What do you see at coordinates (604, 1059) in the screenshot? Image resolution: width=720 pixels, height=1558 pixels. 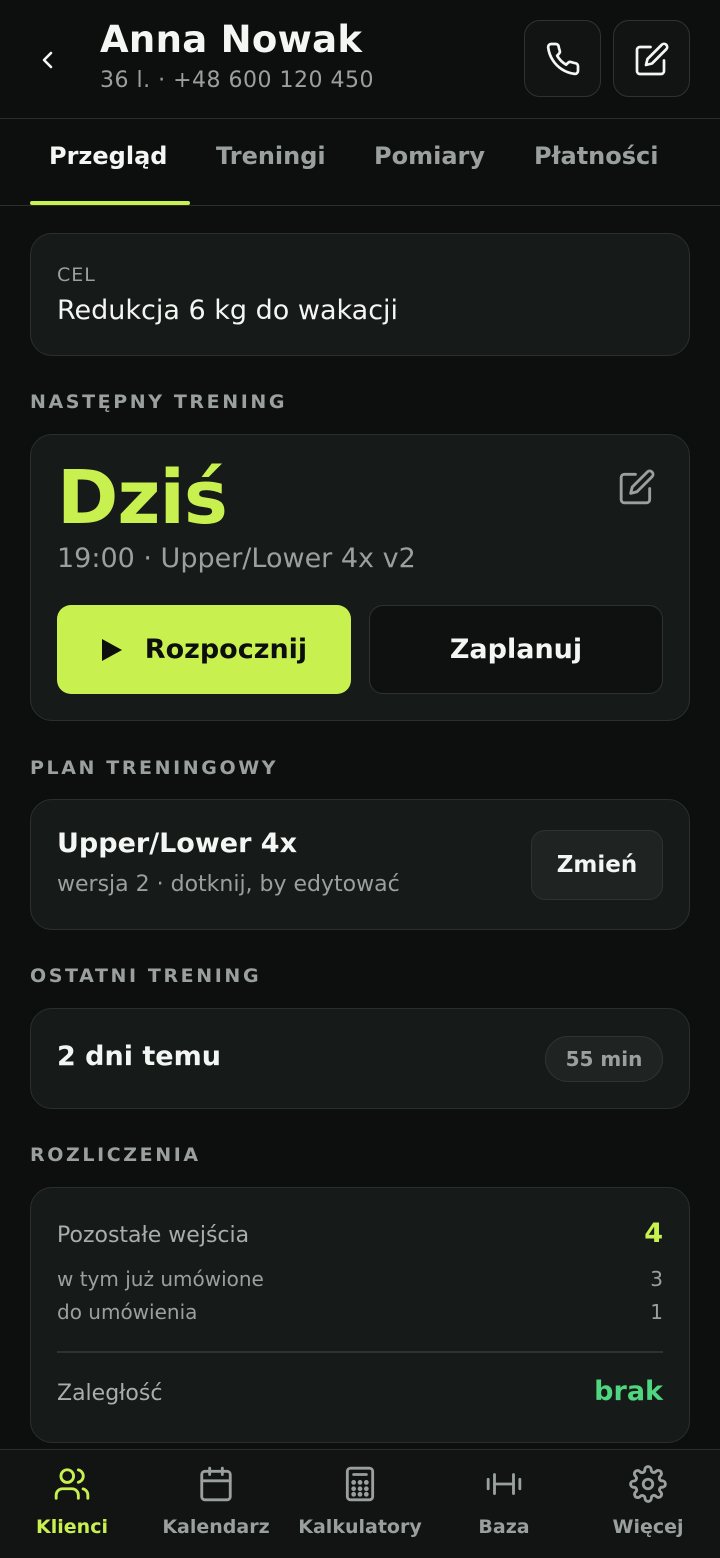 I see `duration-badge: 55 min` at bounding box center [604, 1059].